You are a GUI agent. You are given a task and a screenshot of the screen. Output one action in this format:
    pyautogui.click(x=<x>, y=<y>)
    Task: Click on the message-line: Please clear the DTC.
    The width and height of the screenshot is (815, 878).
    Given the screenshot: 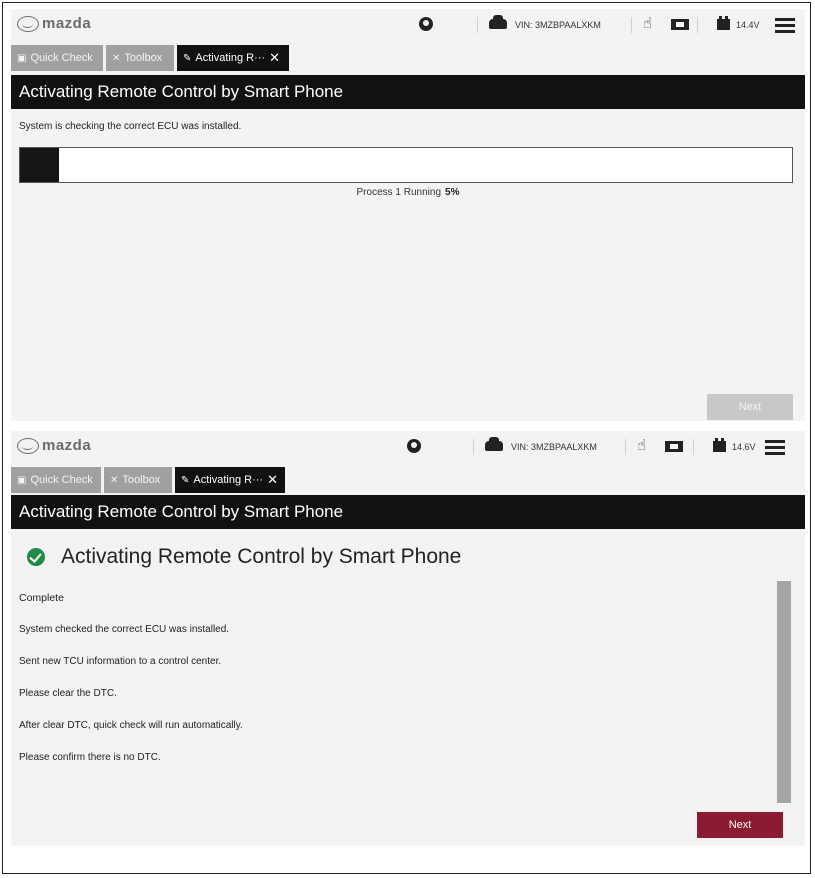 What is the action you would take?
    pyautogui.click(x=68, y=693)
    